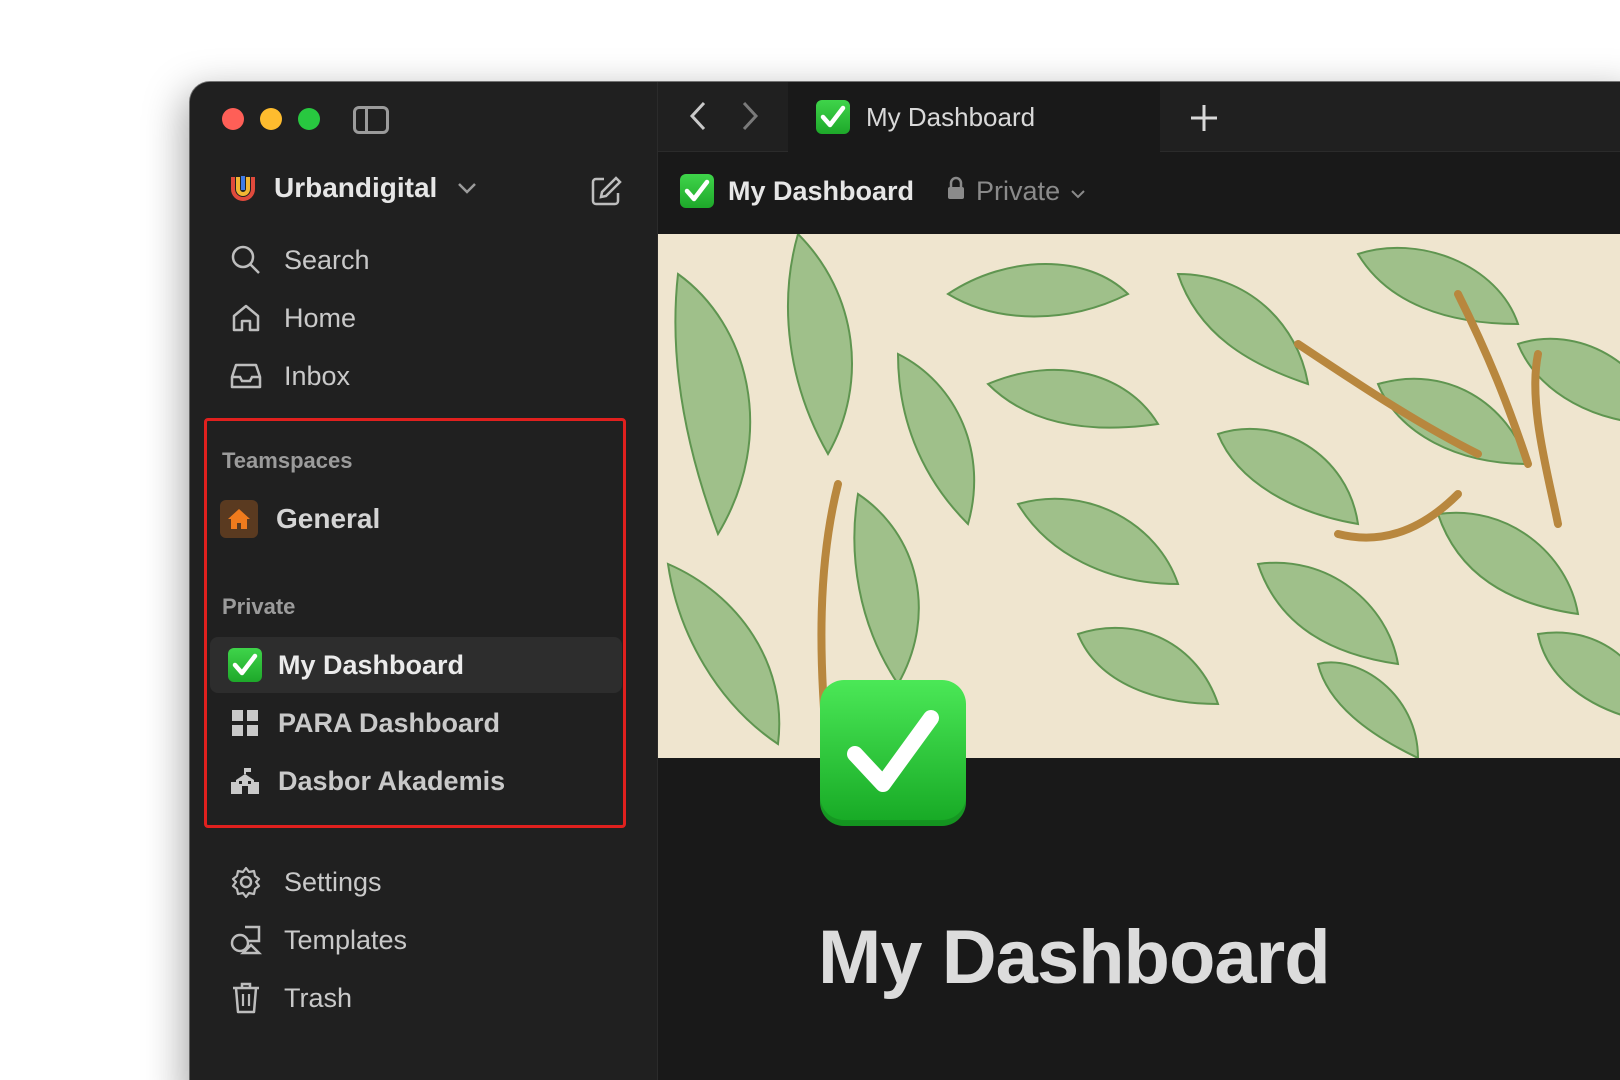 Image resolution: width=1620 pixels, height=1080 pixels. Describe the element at coordinates (1074, 957) in the screenshot. I see `page-title: My Dashboard` at that location.